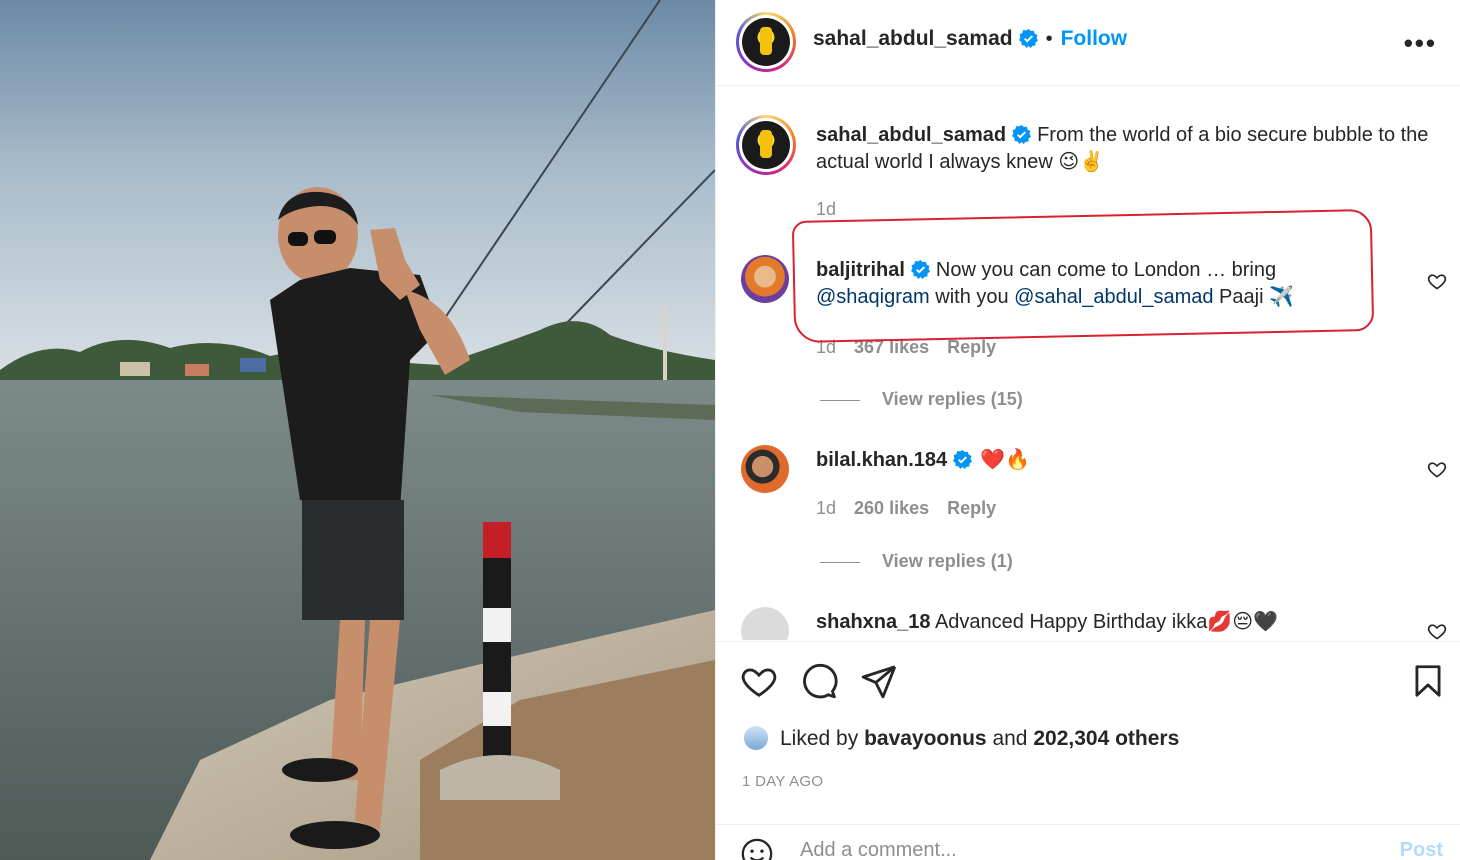  What do you see at coordinates (1106, 270) in the screenshot?
I see `comment-text: Now you can come to London … bring` at bounding box center [1106, 270].